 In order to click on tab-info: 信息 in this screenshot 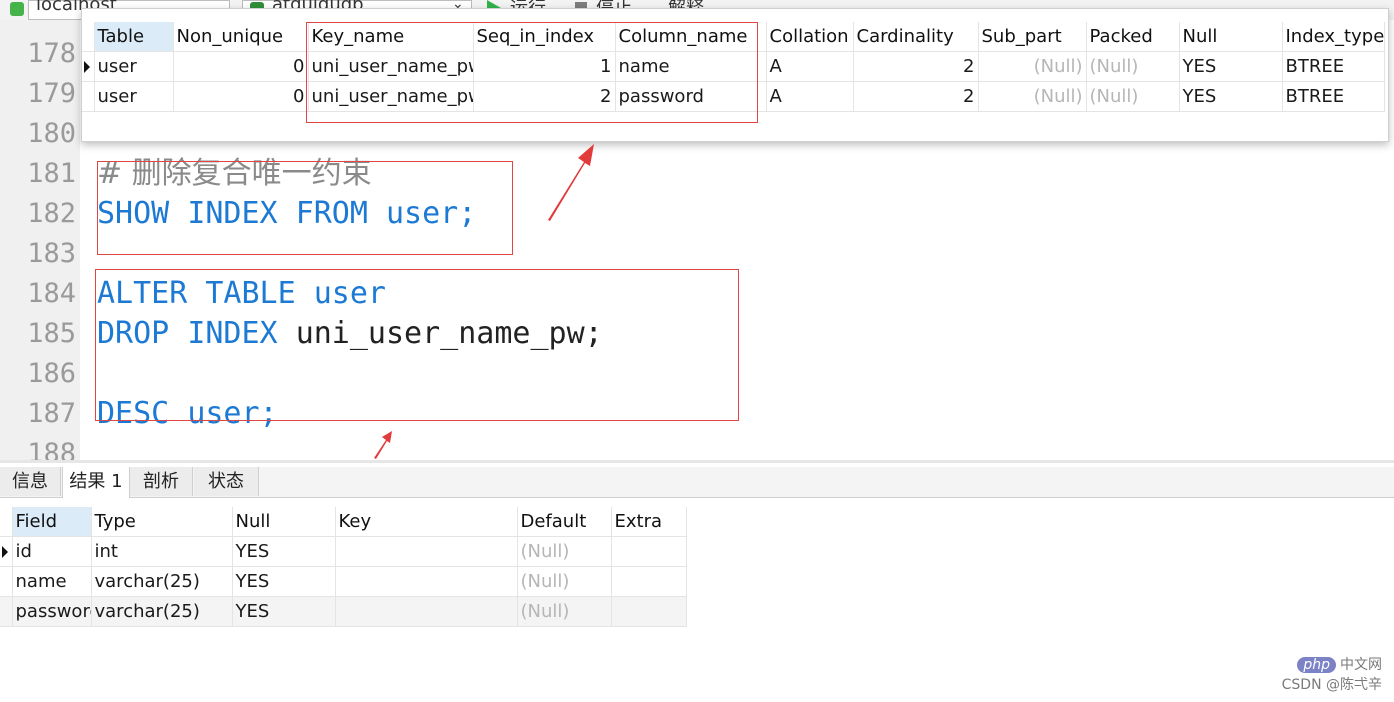, I will do `click(30, 481)`.